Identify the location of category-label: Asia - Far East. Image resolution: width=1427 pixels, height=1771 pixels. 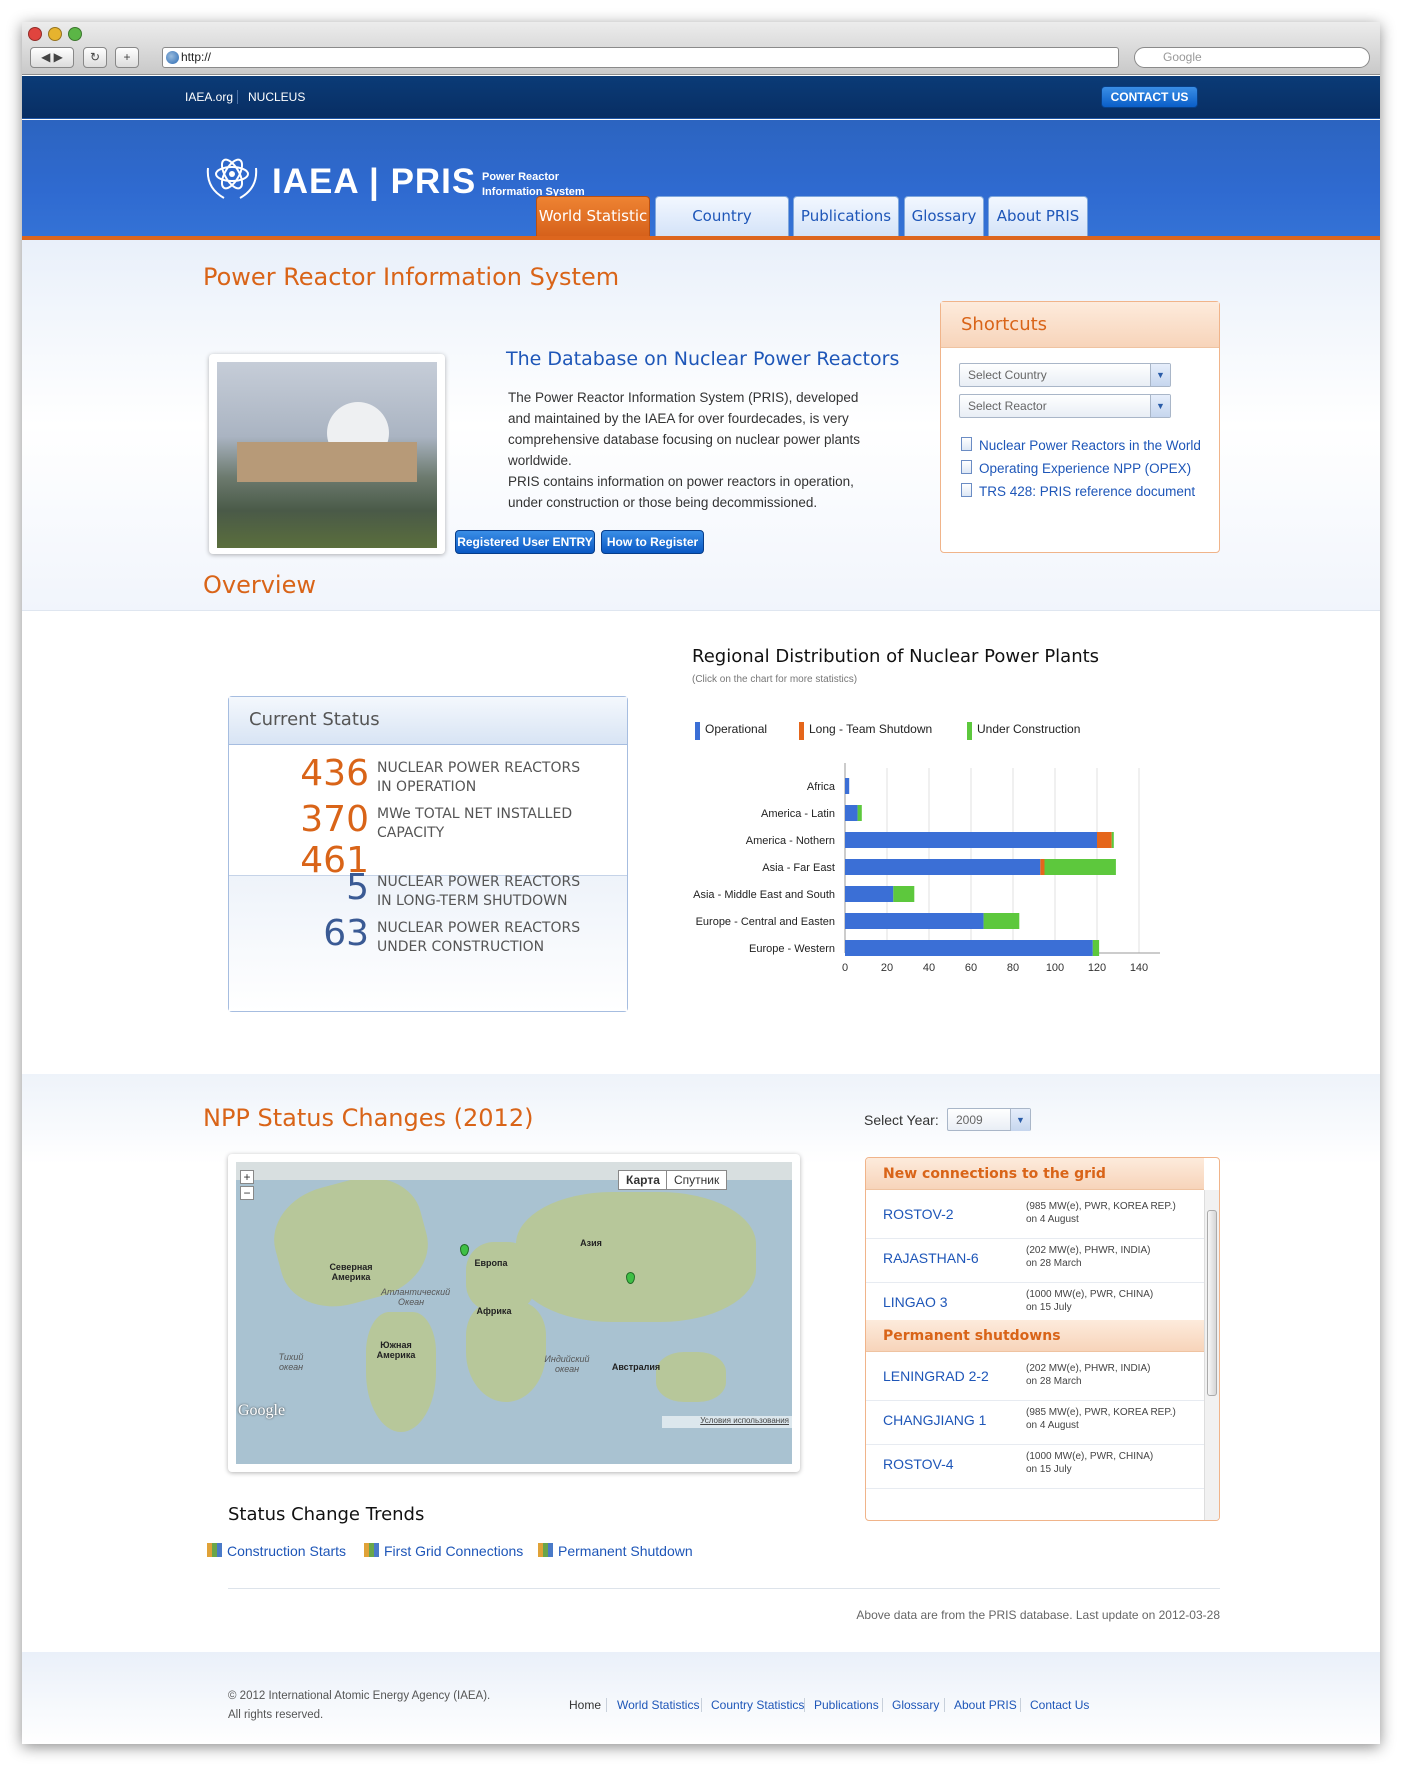
(798, 868).